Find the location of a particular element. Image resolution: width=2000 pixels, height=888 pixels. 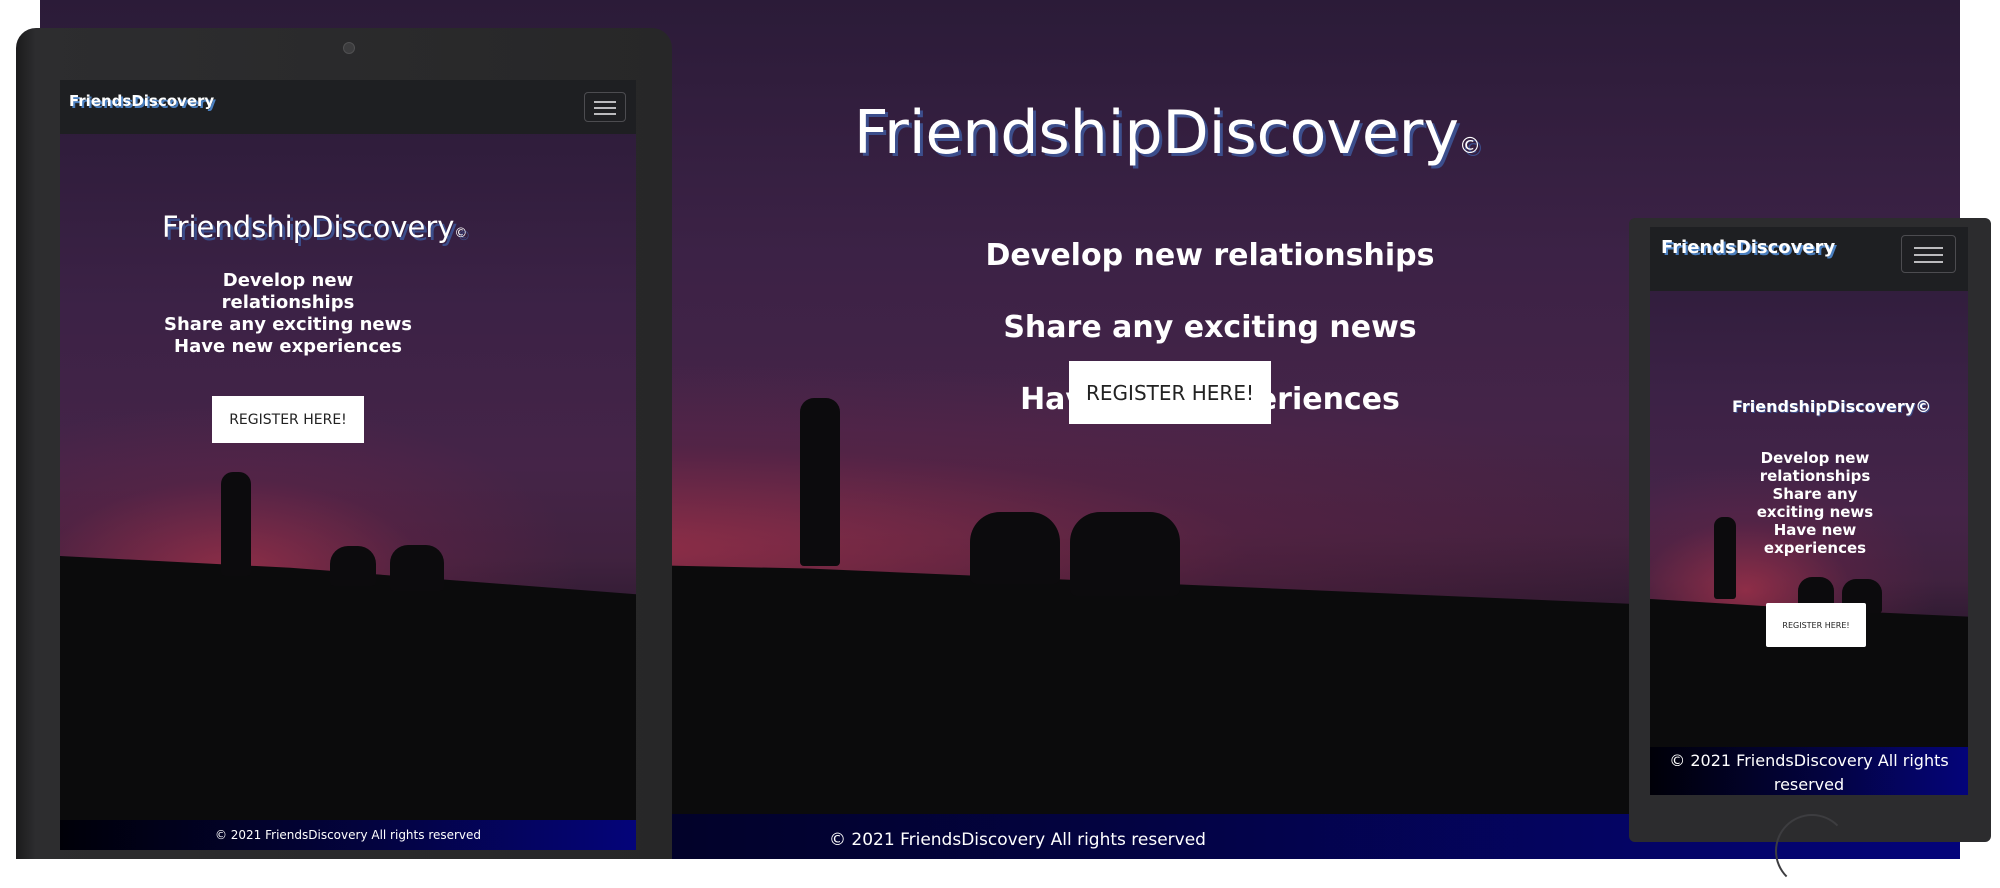

home-button-icon is located at coordinates (1812, 851).